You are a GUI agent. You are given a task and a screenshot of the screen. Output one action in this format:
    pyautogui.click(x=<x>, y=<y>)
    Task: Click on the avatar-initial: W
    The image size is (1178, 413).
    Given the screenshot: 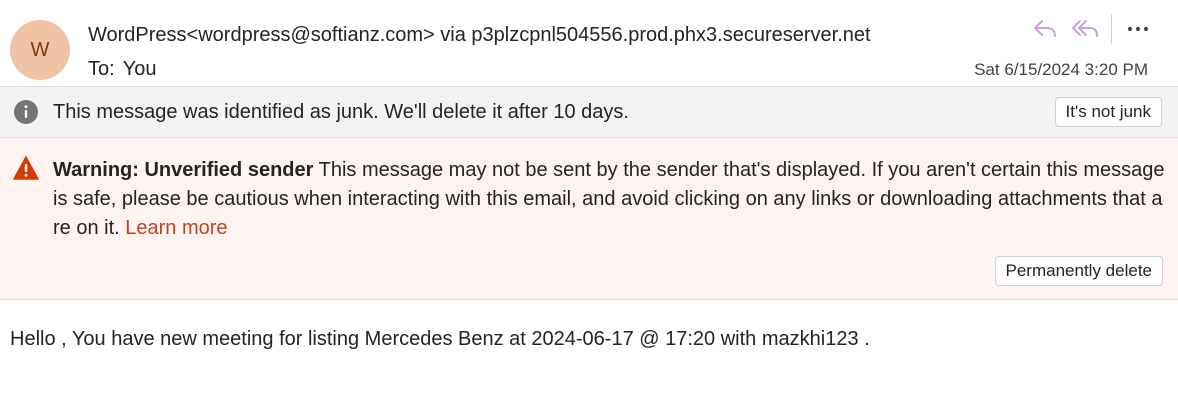 What is the action you would take?
    pyautogui.click(x=40, y=49)
    